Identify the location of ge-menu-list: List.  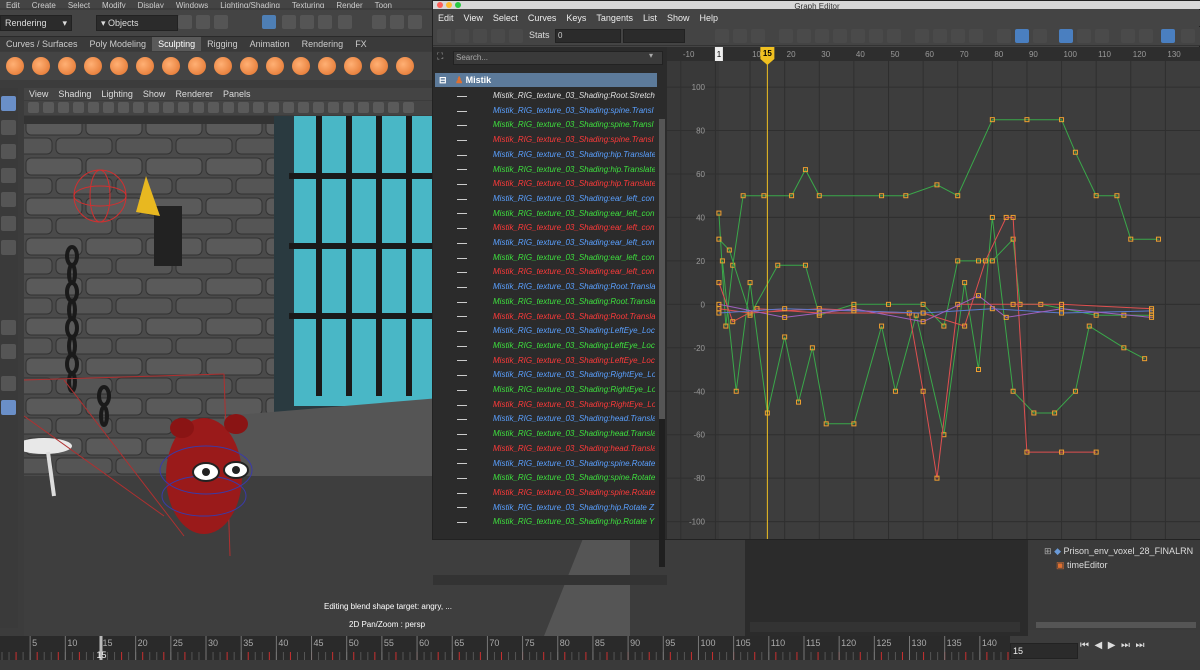
(650, 18).